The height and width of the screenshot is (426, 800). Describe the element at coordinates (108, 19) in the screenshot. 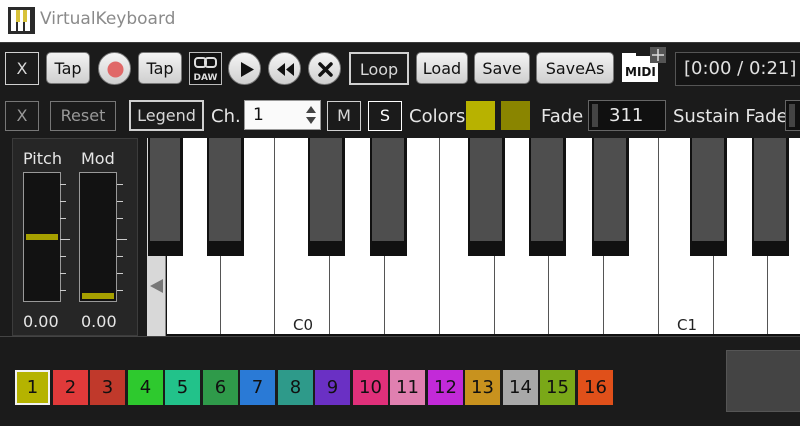

I see `window-title: VirtualKeyboard` at that location.